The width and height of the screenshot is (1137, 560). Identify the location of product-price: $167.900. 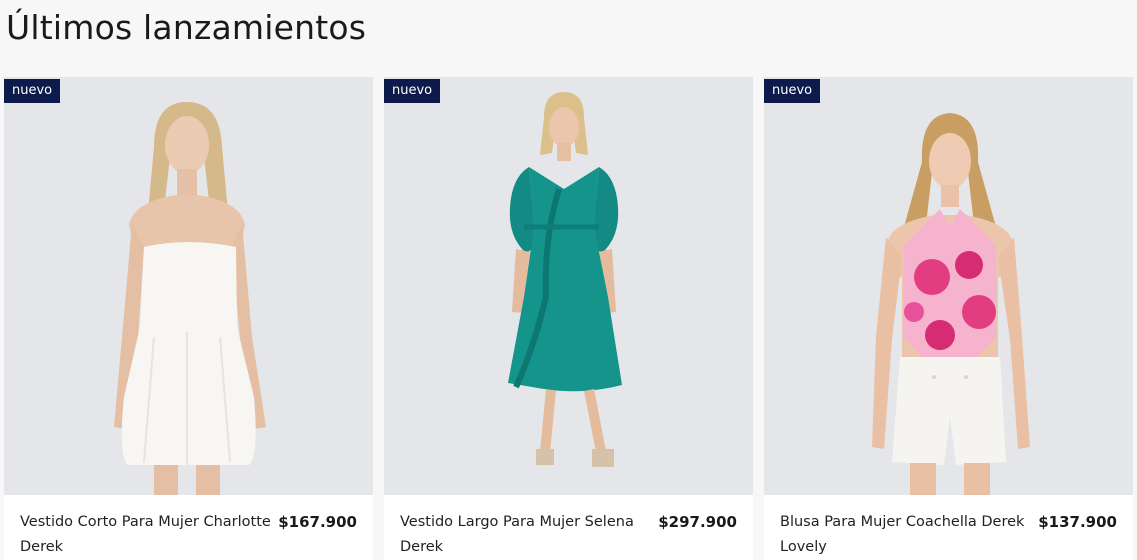
(317, 522).